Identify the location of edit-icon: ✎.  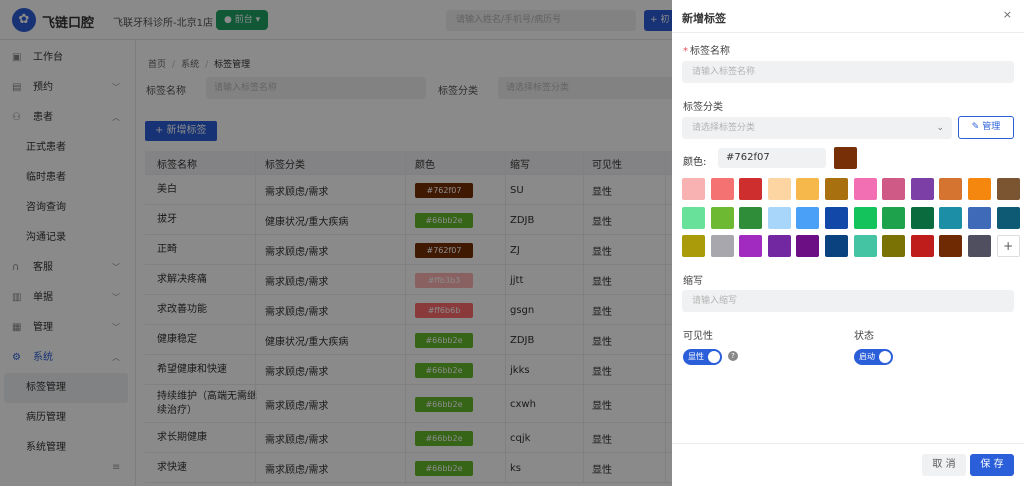
(975, 127).